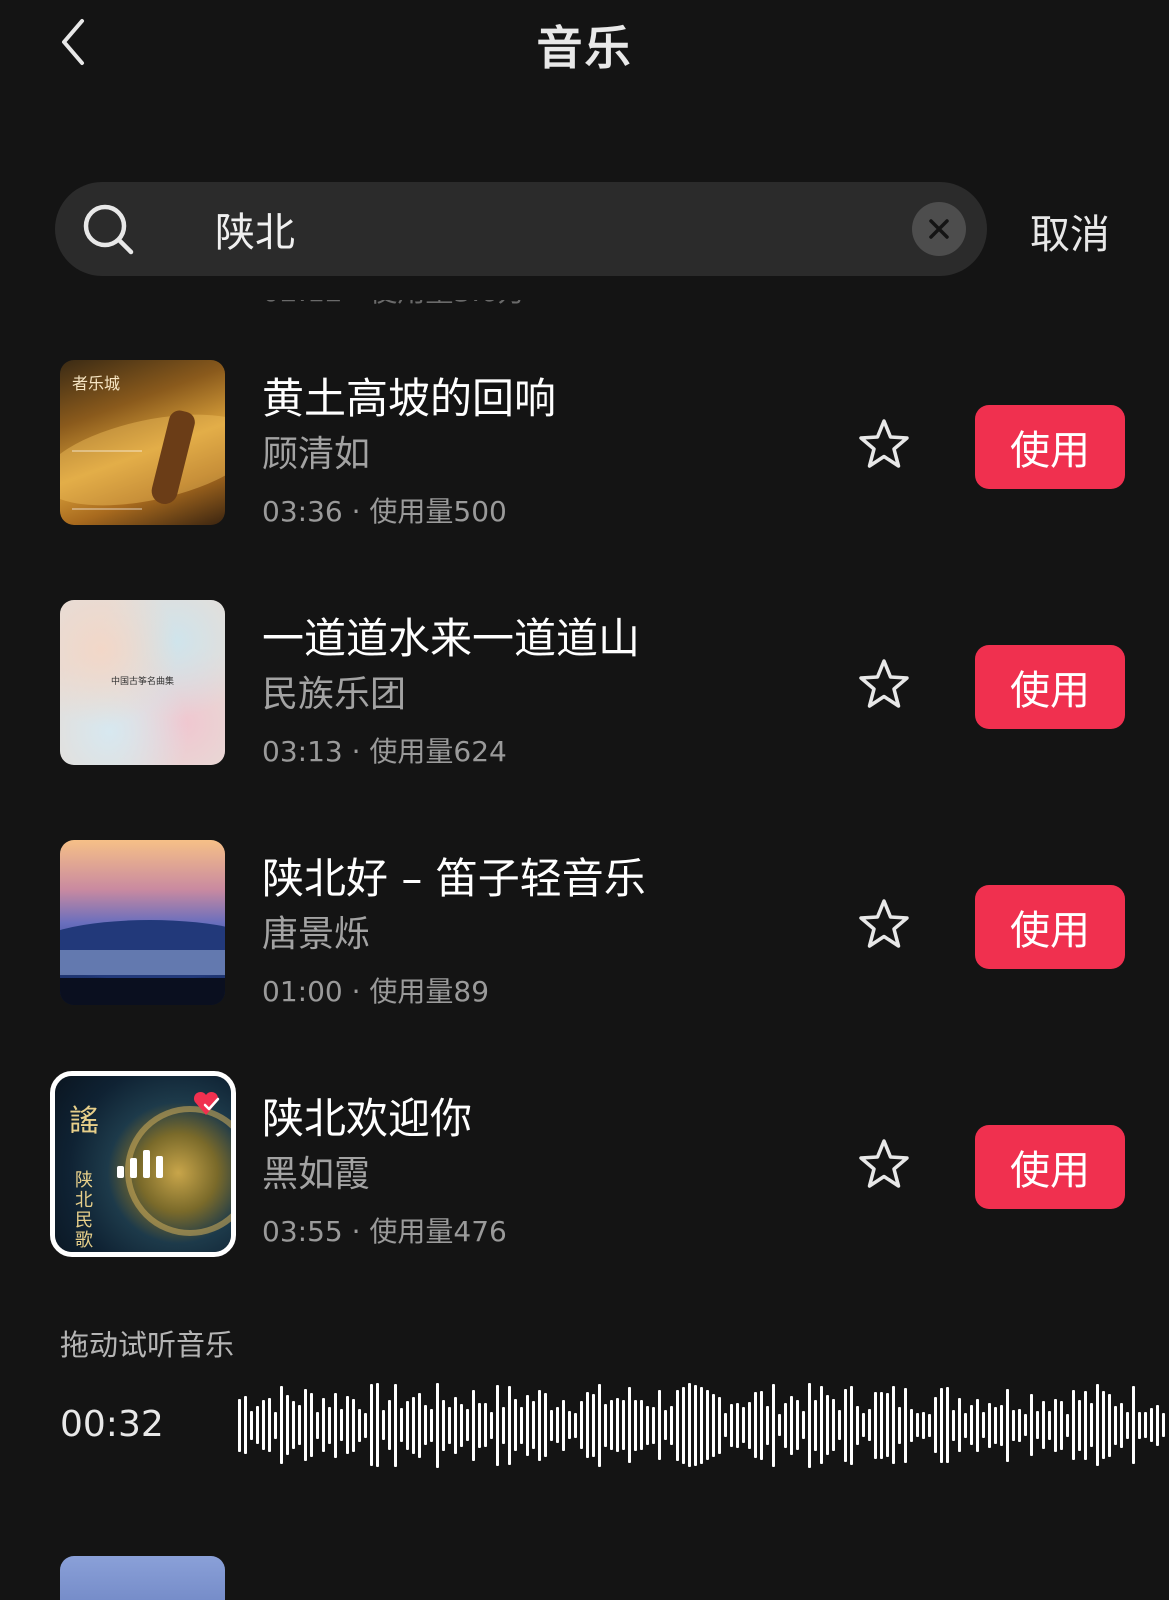 The height and width of the screenshot is (1600, 1169). Describe the element at coordinates (143, 1164) in the screenshot. I see `album-cover: 謠 陕北民歌` at that location.